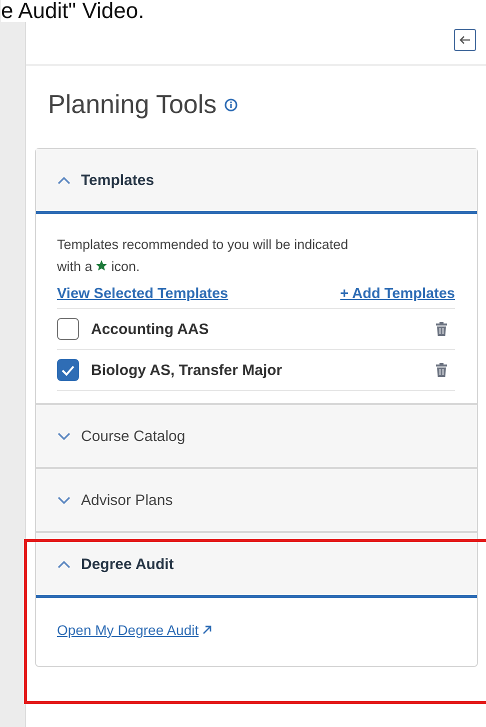 The height and width of the screenshot is (727, 486). Describe the element at coordinates (125, 266) in the screenshot. I see `note-text: icon.` at that location.